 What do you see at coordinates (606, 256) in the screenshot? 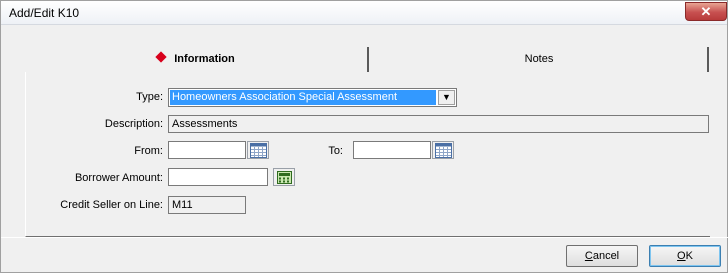
I see `cancel-label-rest: ancel` at bounding box center [606, 256].